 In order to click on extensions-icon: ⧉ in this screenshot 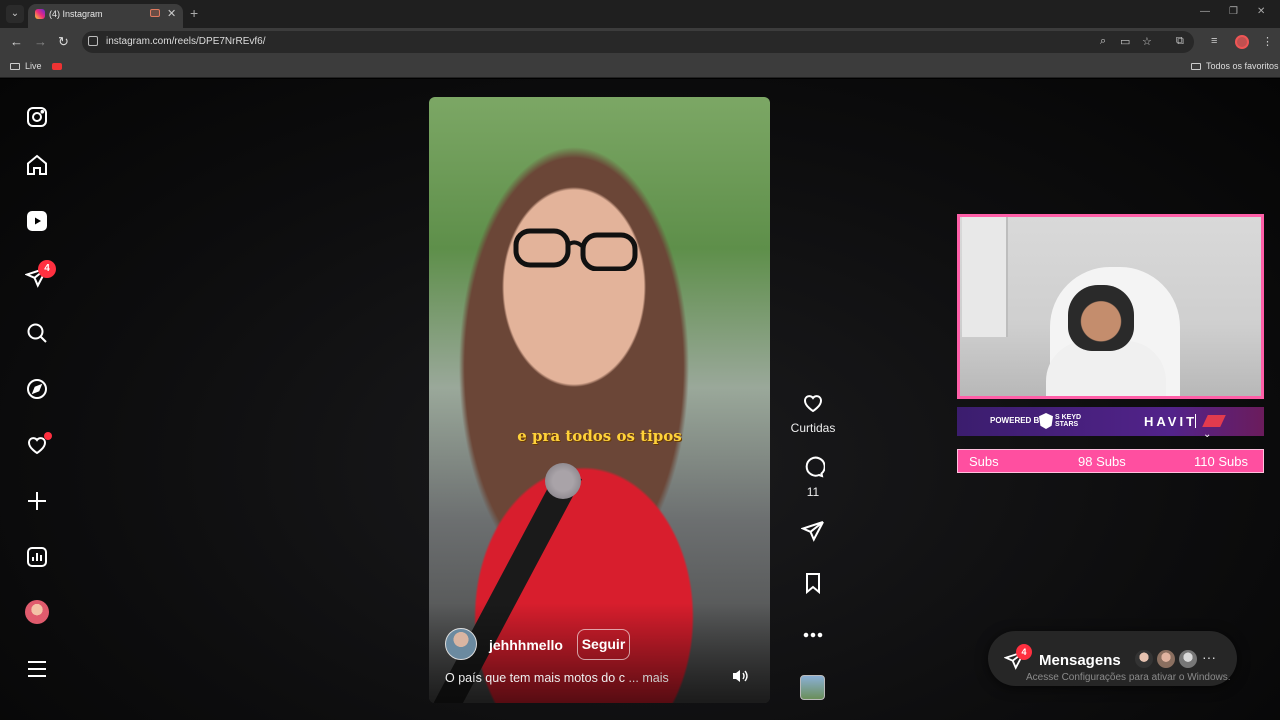, I will do `click(1180, 41)`.